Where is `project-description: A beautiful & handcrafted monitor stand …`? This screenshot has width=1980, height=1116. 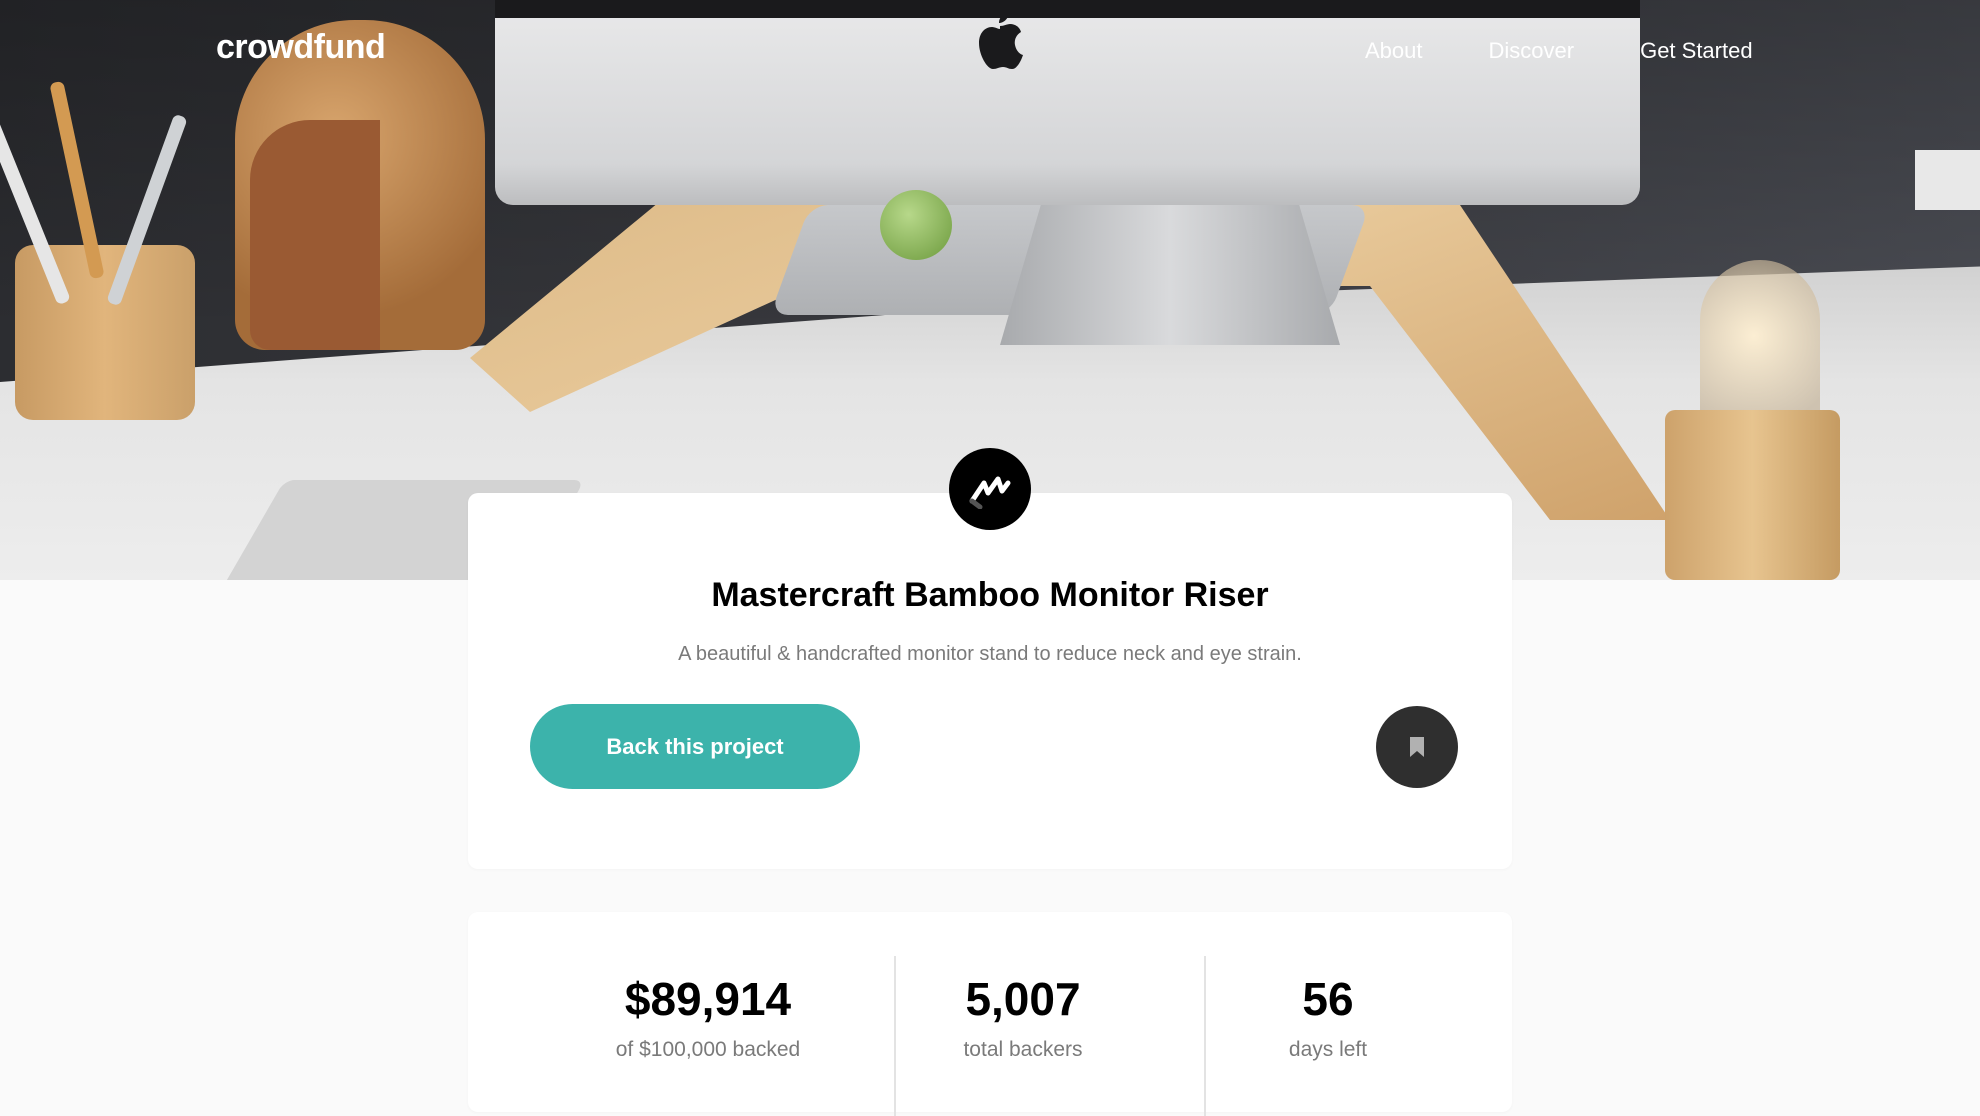 project-description: A beautiful & handcrafted monitor stand … is located at coordinates (990, 654).